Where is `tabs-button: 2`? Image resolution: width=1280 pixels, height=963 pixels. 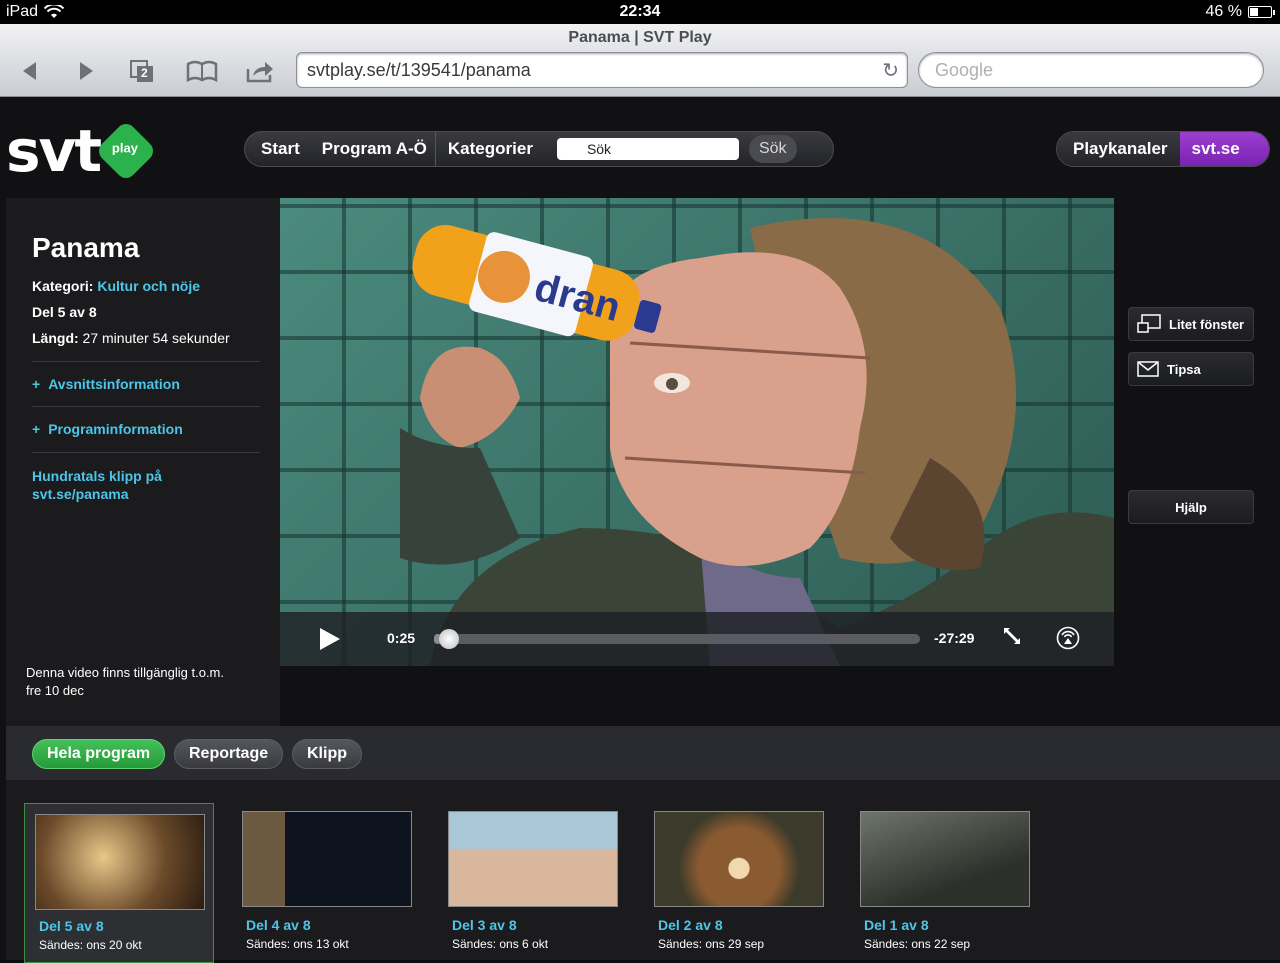
tabs-button: 2 is located at coordinates (142, 71).